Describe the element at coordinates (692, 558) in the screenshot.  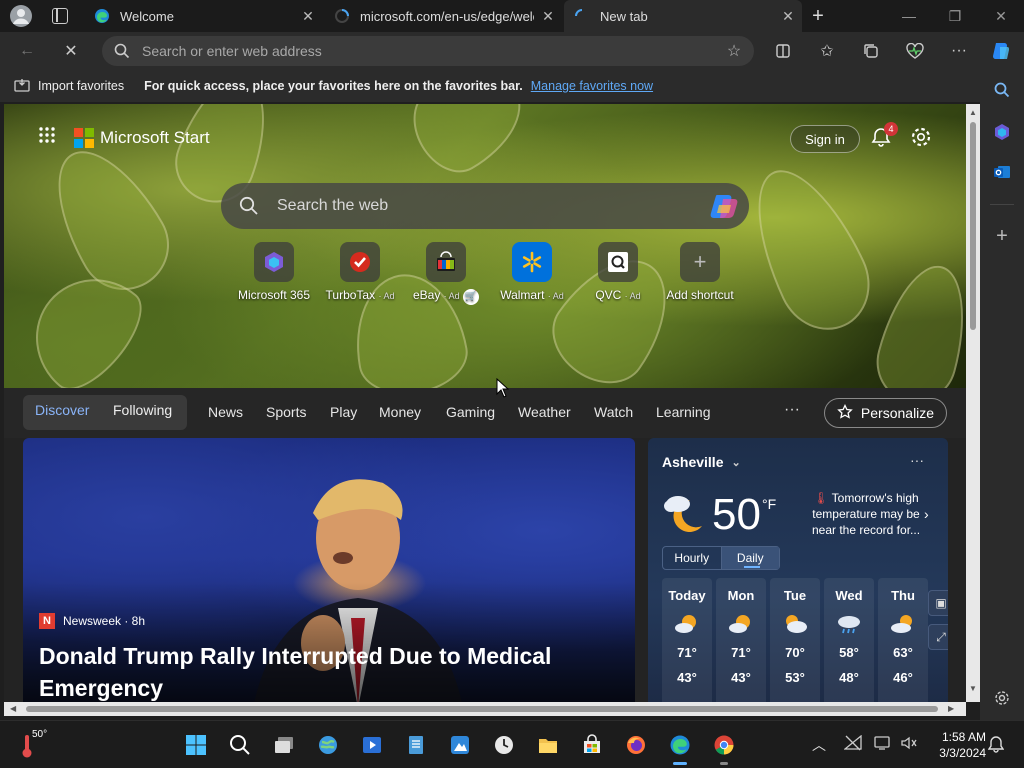
I see `toggle-hourly: Hourly` at that location.